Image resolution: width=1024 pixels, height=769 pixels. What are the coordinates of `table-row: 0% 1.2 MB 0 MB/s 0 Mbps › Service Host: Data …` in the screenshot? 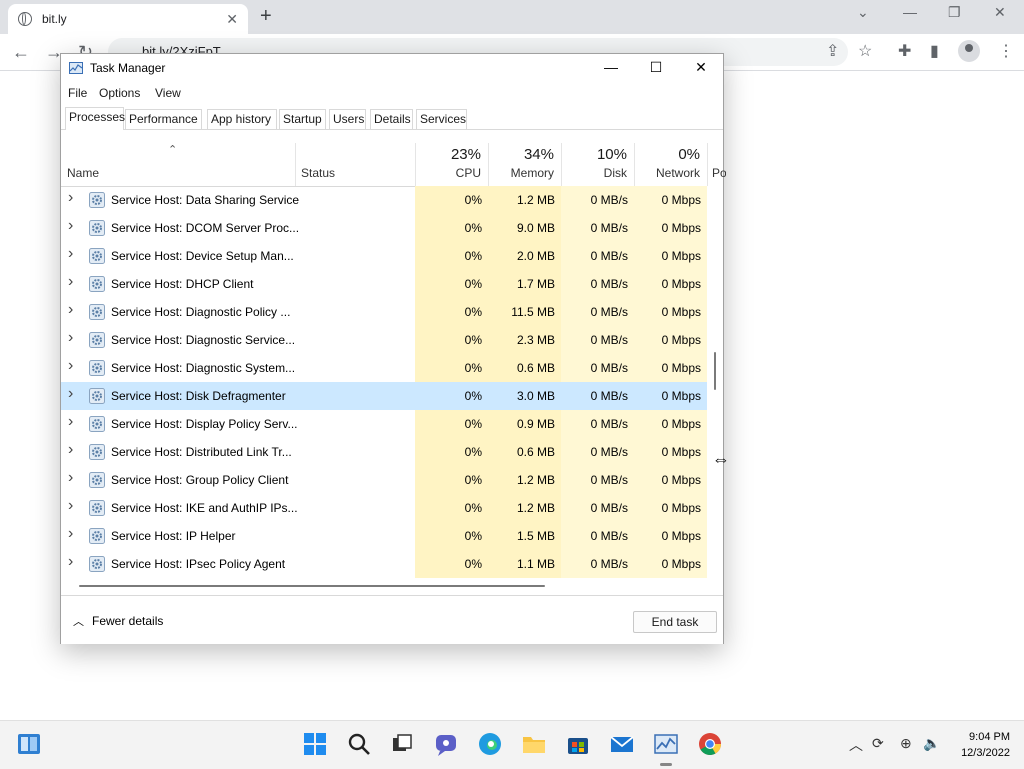 It's located at (384, 200).